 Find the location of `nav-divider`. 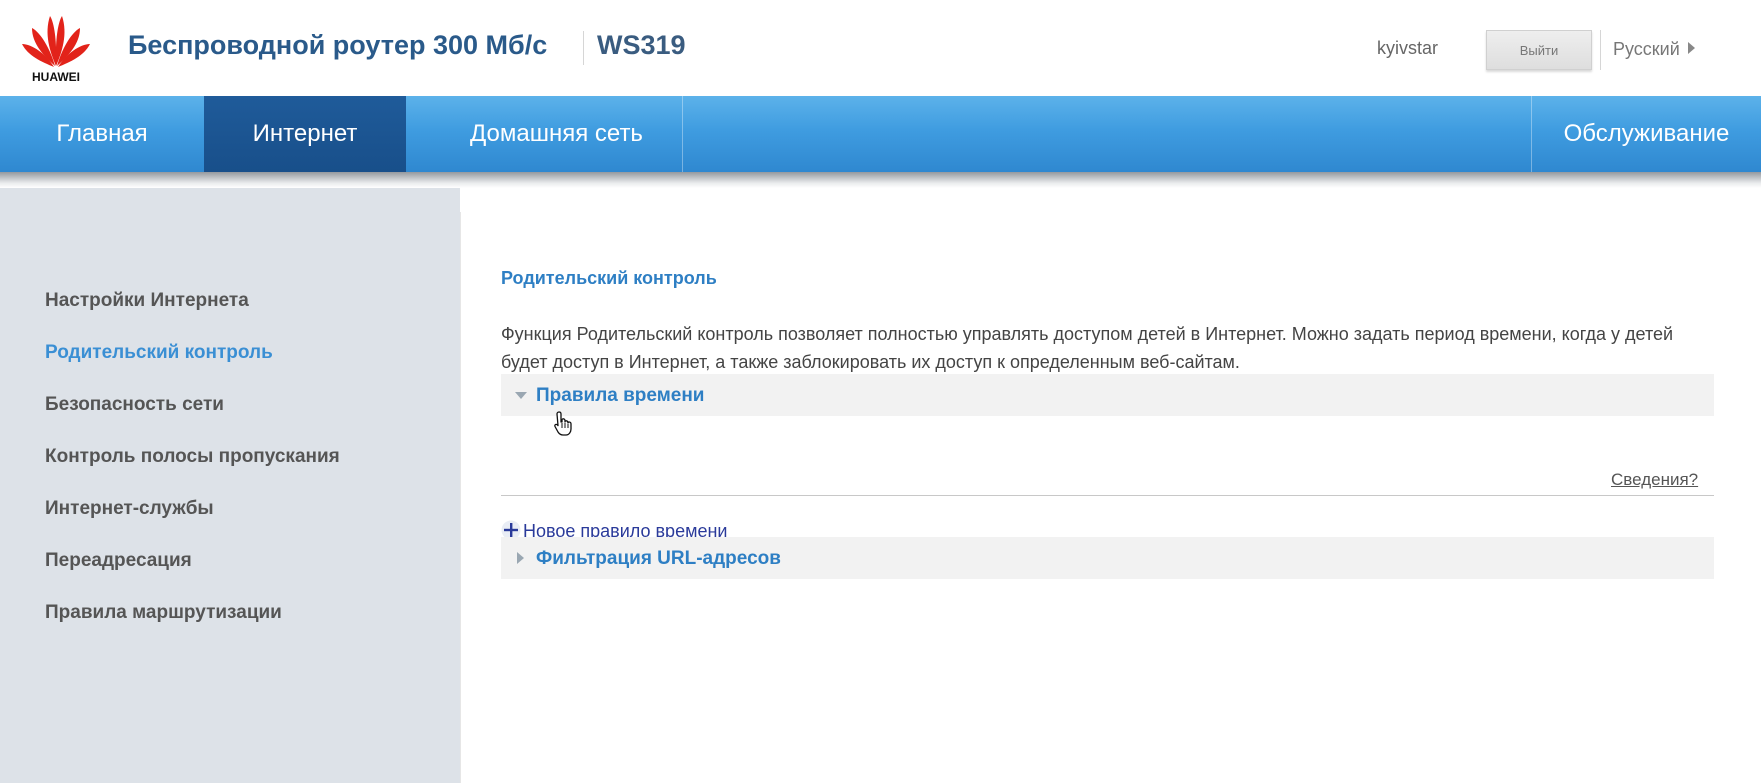

nav-divider is located at coordinates (682, 134).